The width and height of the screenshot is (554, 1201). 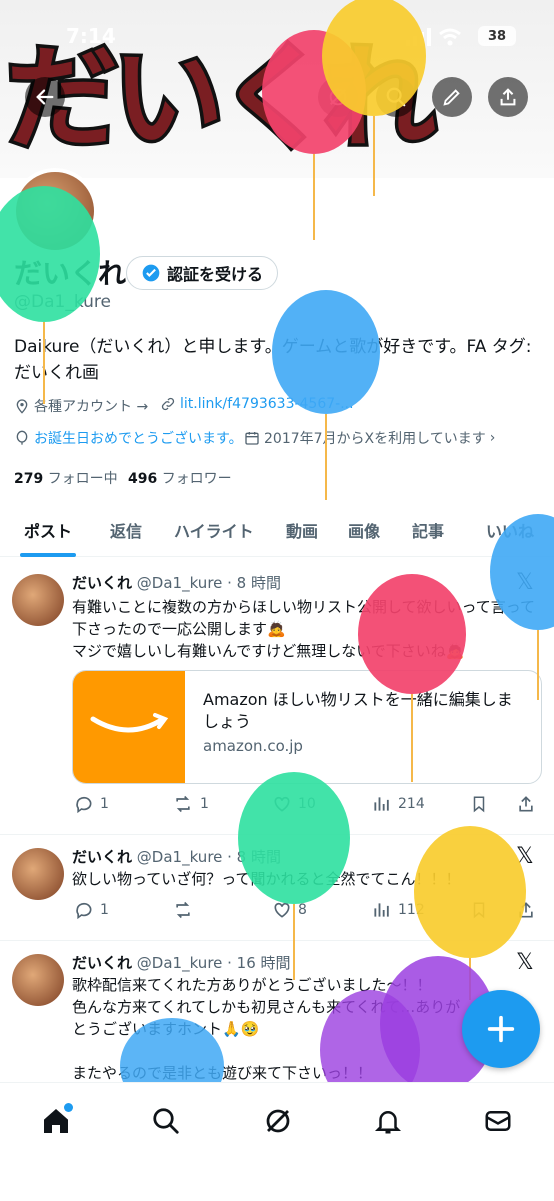 I want to click on grok-icon, so click(x=278, y=1121).